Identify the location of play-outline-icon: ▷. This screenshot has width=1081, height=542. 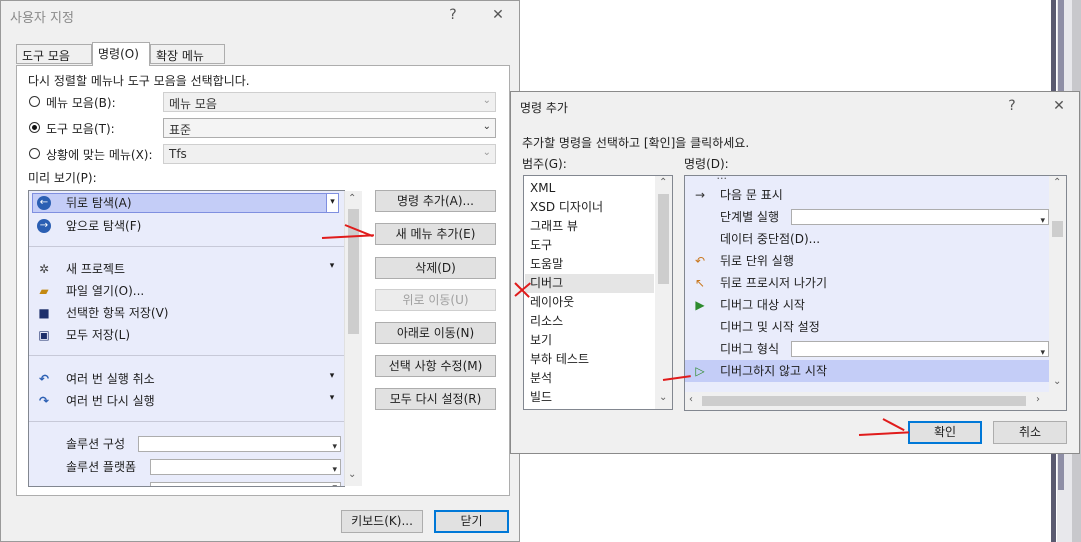
(700, 371).